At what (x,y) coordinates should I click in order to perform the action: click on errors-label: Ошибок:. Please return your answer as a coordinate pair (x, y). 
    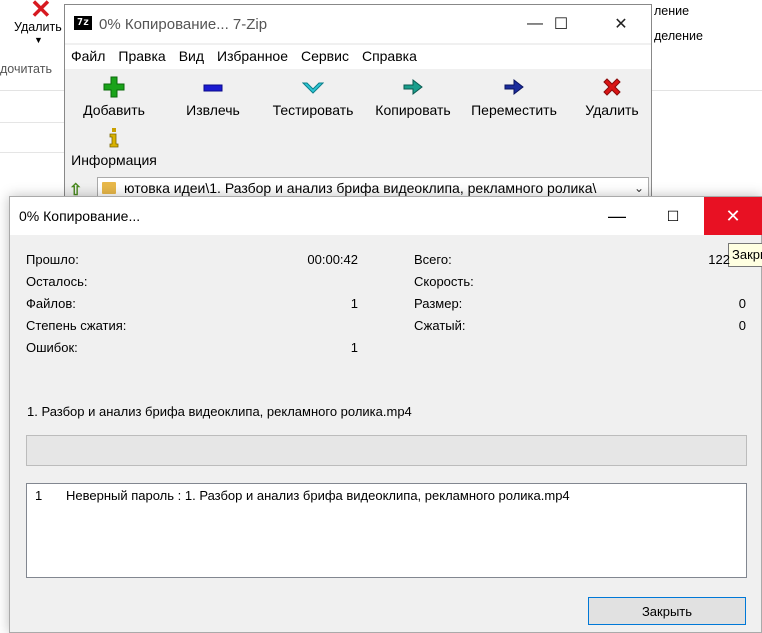
    Looking at the image, I should click on (52, 347).